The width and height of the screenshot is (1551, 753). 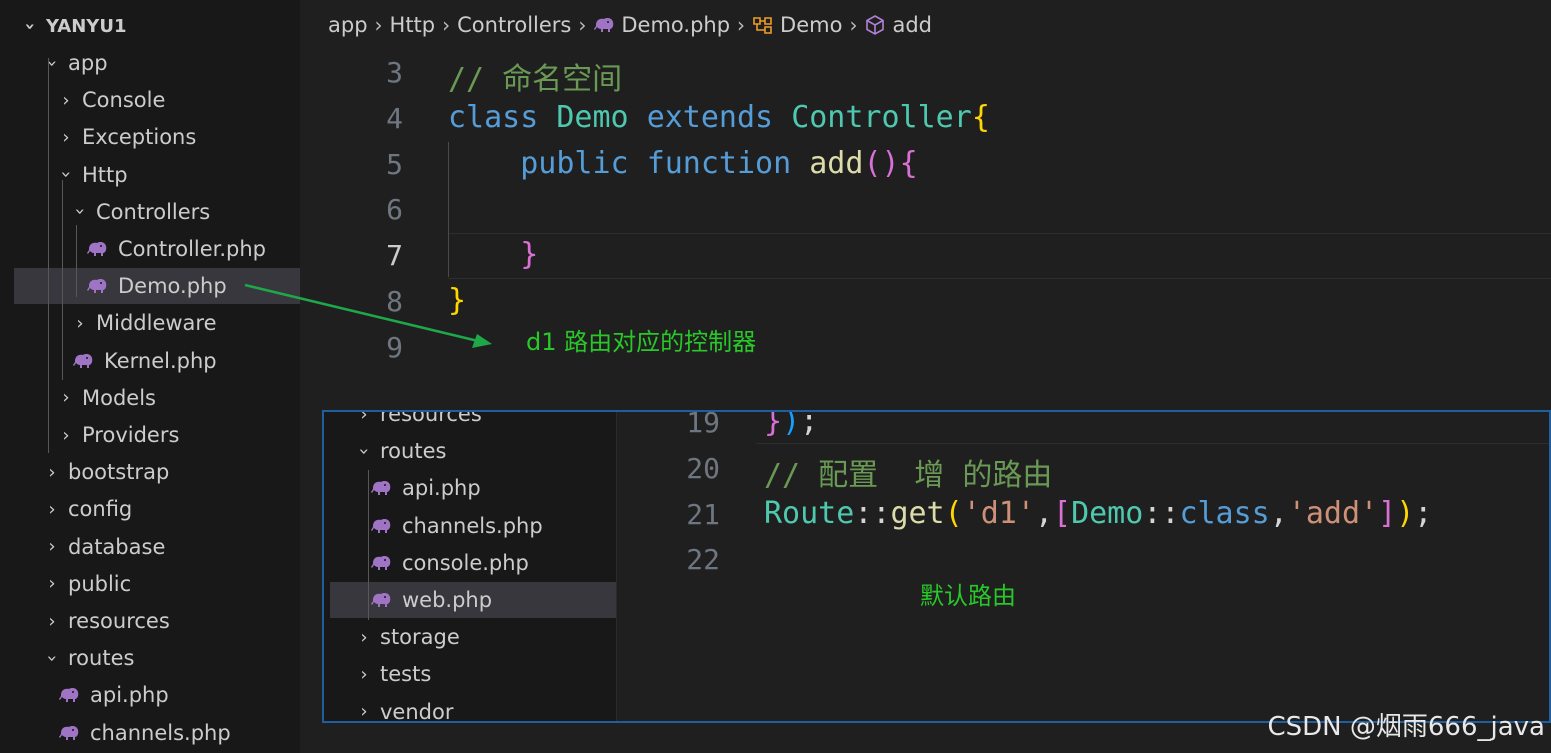 I want to click on breadcrumb-item: Demo, so click(x=811, y=25).